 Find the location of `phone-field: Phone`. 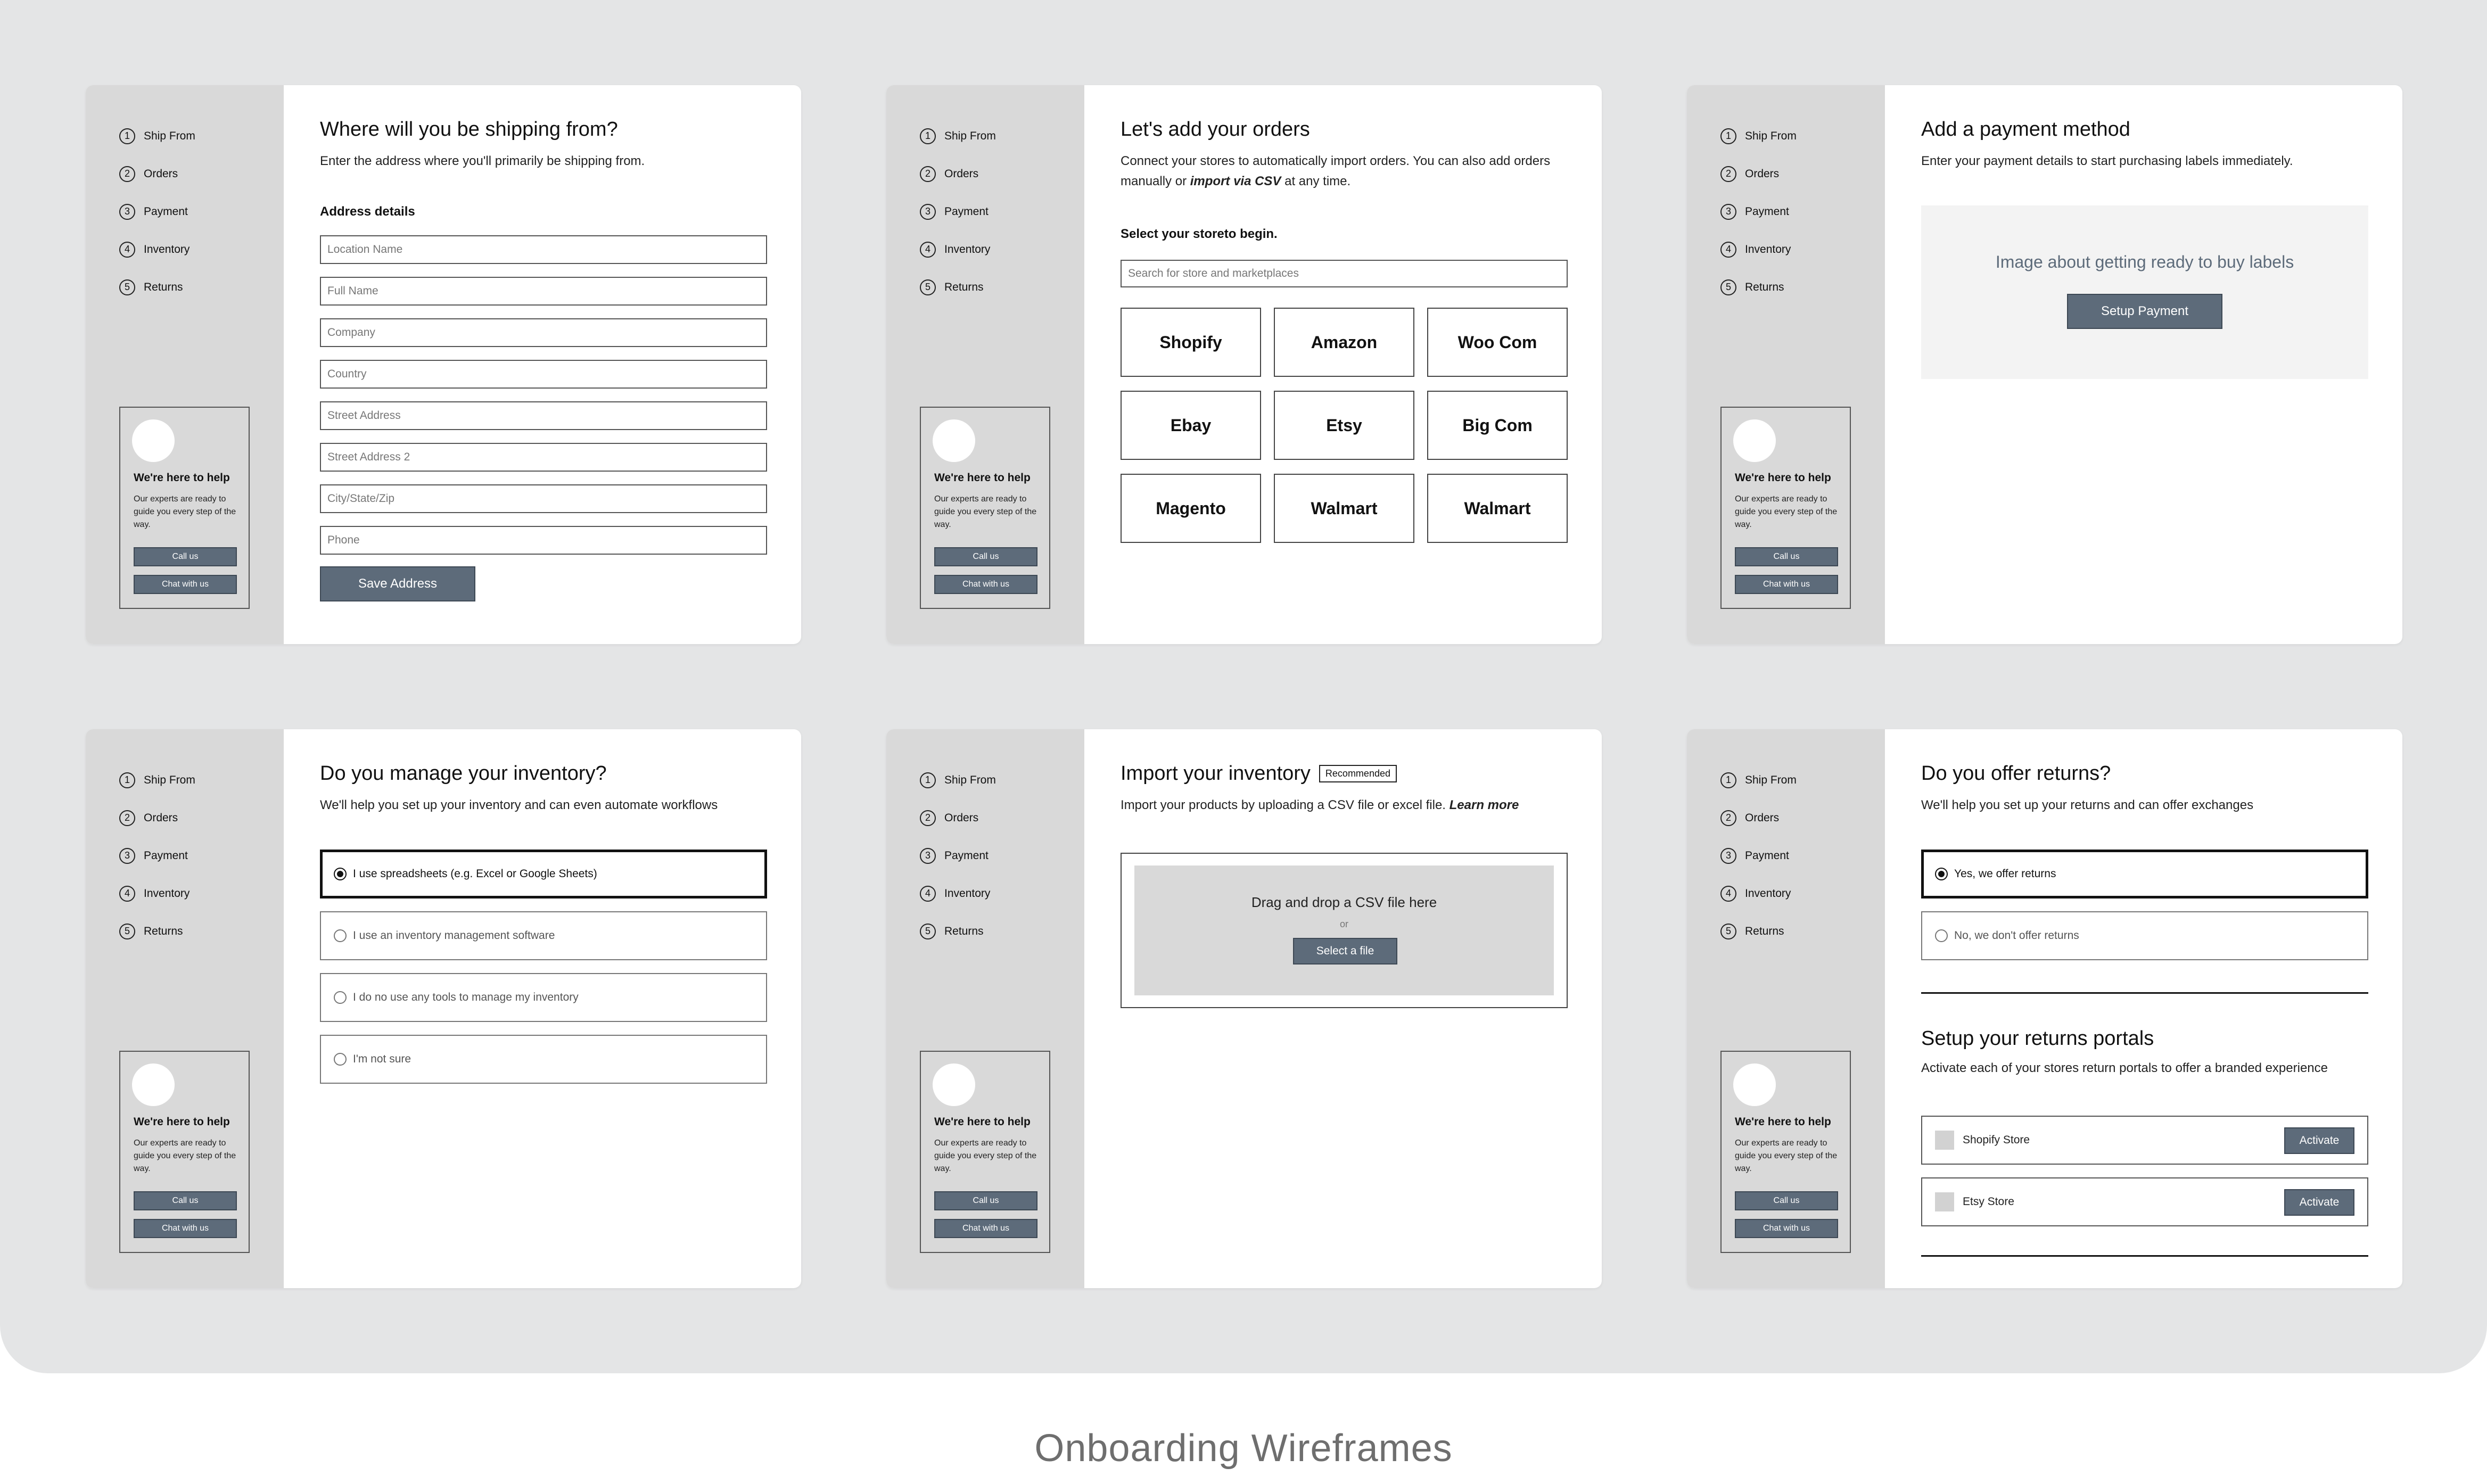

phone-field: Phone is located at coordinates (543, 540).